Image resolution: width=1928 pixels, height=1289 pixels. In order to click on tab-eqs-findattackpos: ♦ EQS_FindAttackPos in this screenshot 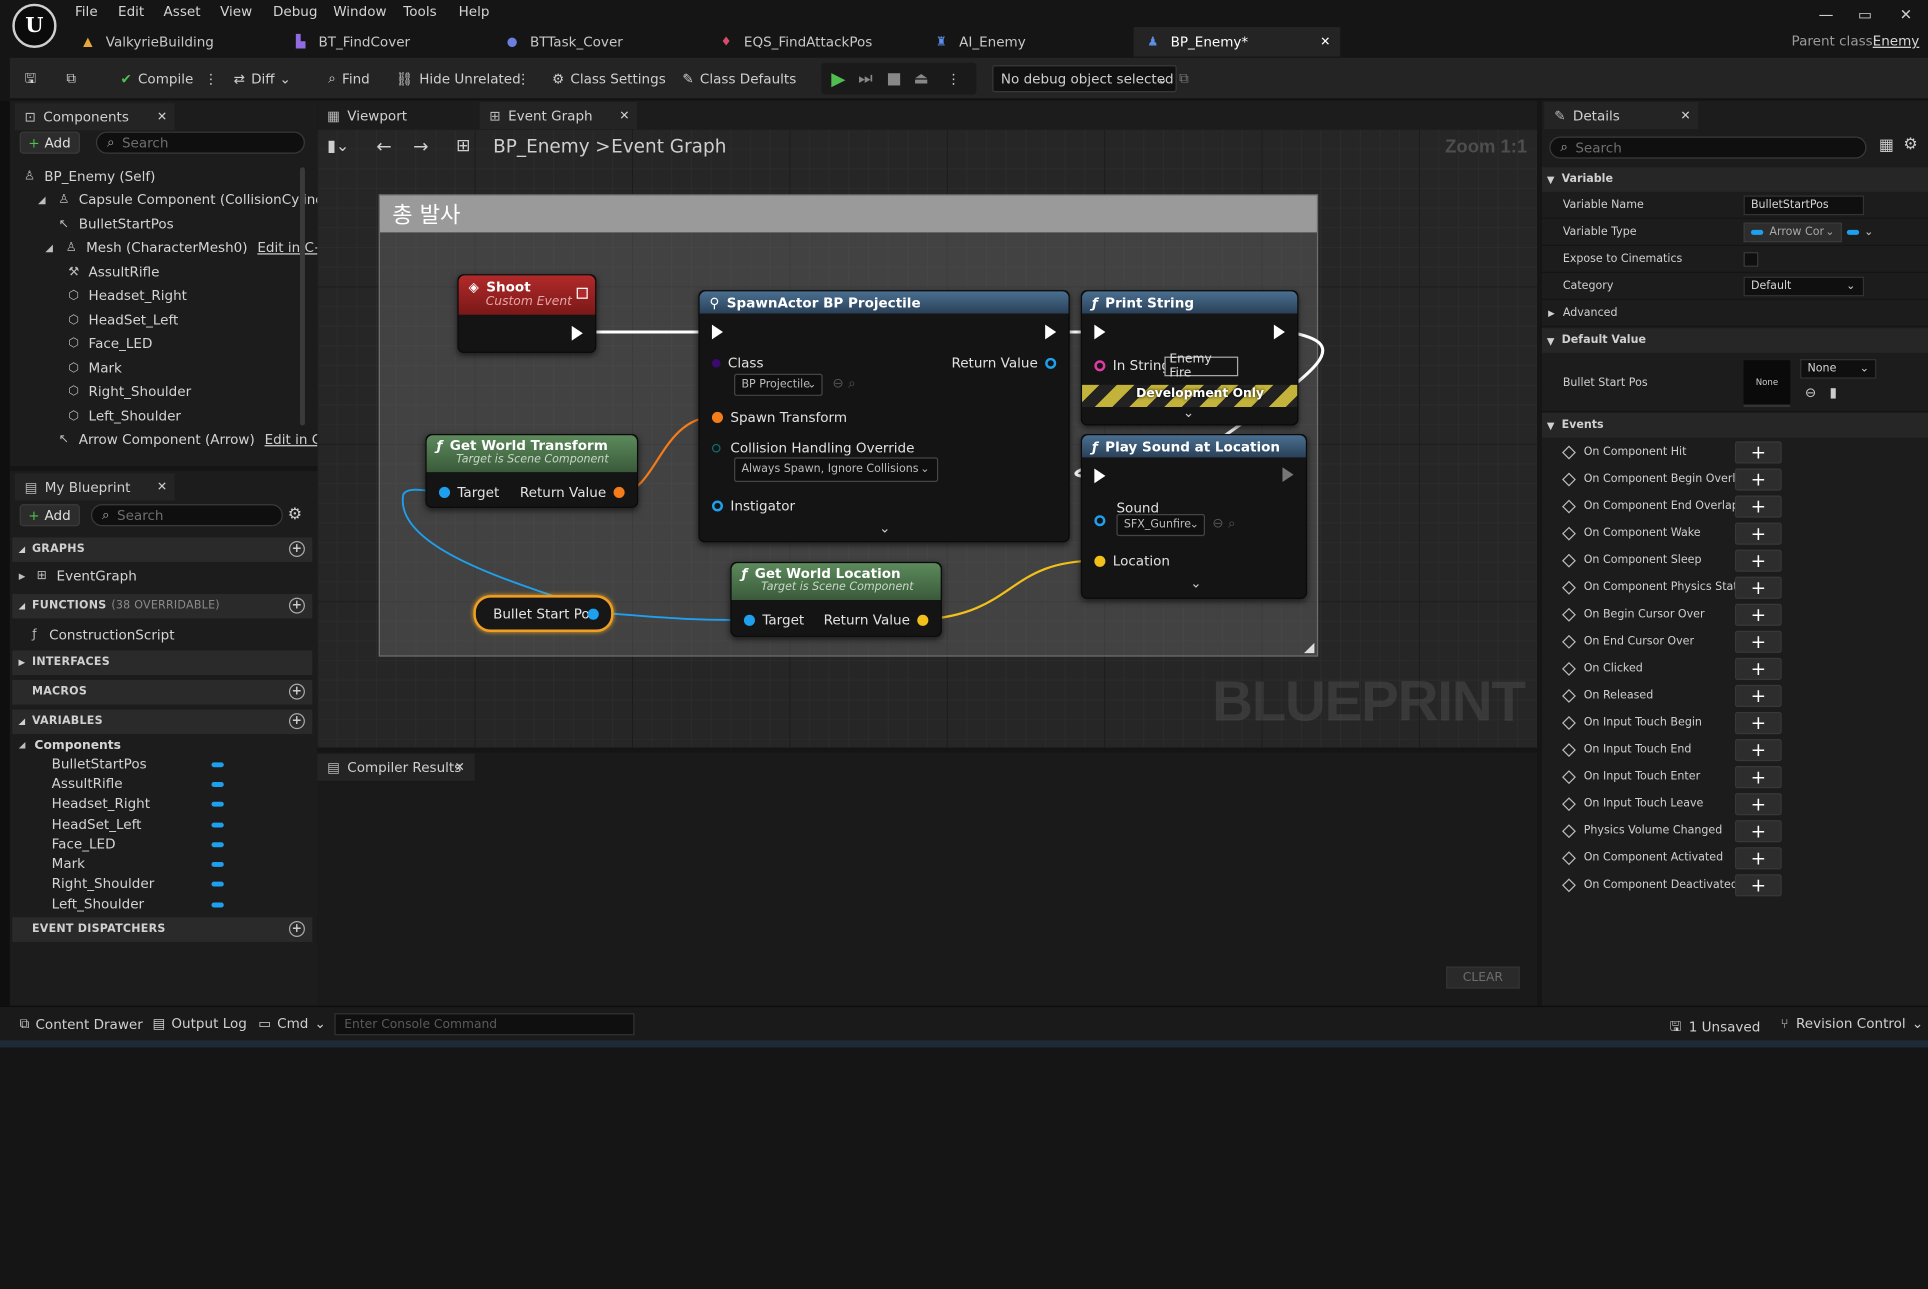, I will do `click(811, 42)`.